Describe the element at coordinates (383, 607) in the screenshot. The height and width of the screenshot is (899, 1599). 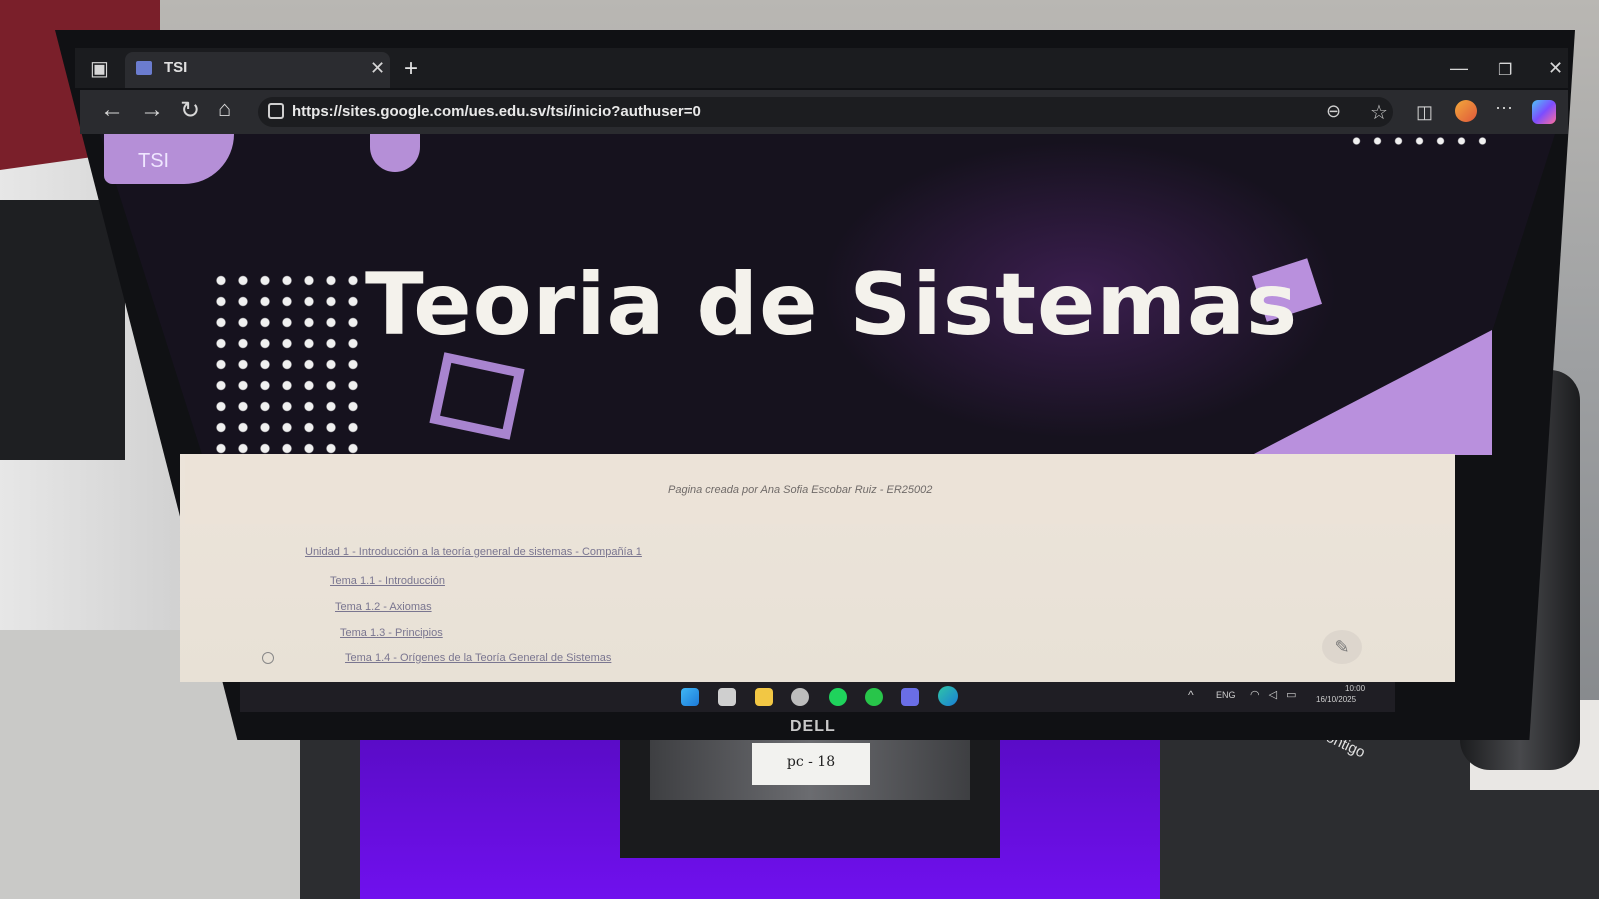
I see `nav-link-tema-1-2: Tema 1.2 - Axiomas` at that location.